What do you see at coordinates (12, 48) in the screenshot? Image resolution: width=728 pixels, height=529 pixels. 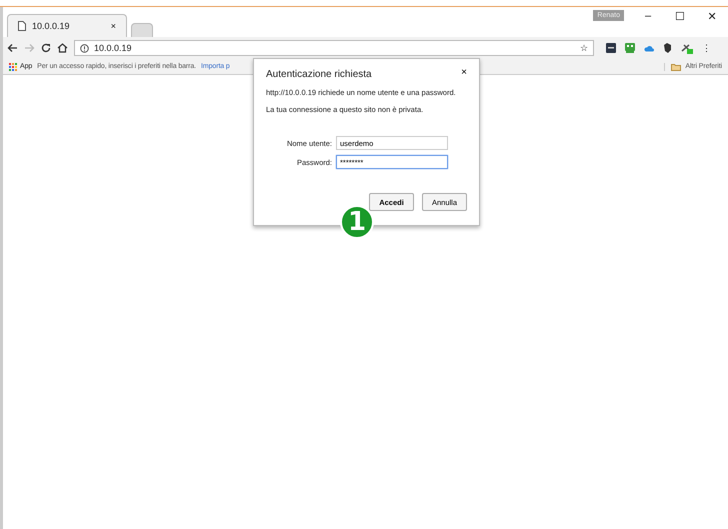 I see `back-icon` at bounding box center [12, 48].